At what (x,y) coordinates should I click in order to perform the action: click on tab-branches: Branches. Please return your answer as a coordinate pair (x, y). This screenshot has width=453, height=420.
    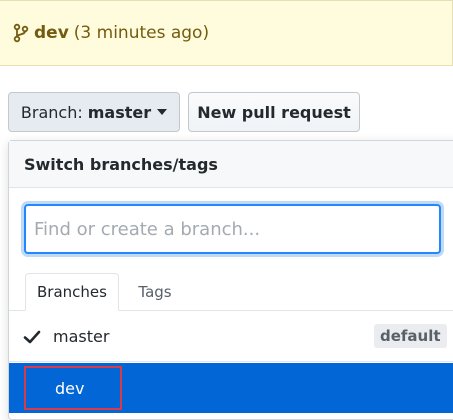
    Looking at the image, I should click on (72, 292).